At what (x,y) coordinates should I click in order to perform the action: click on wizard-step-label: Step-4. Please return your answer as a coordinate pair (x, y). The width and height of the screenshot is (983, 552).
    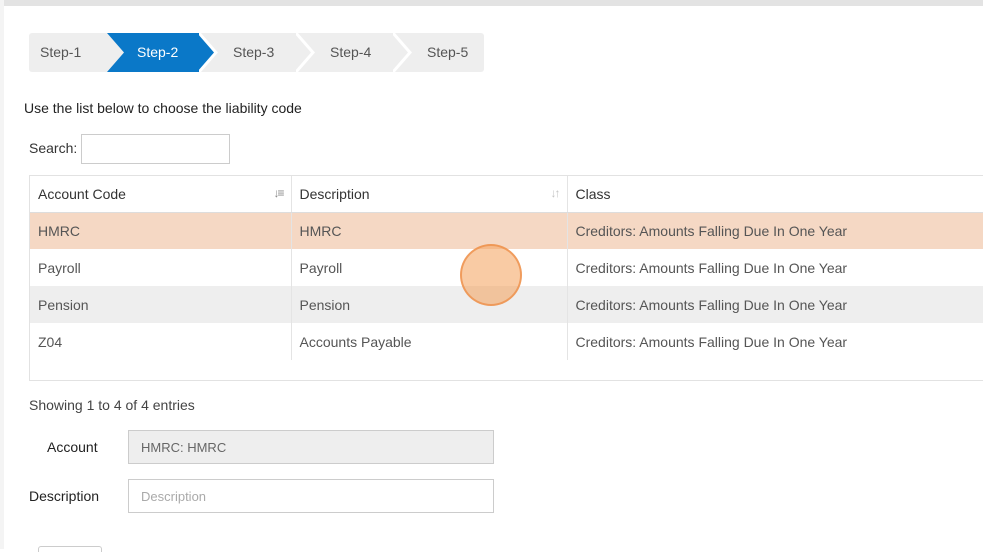
    Looking at the image, I should click on (351, 52).